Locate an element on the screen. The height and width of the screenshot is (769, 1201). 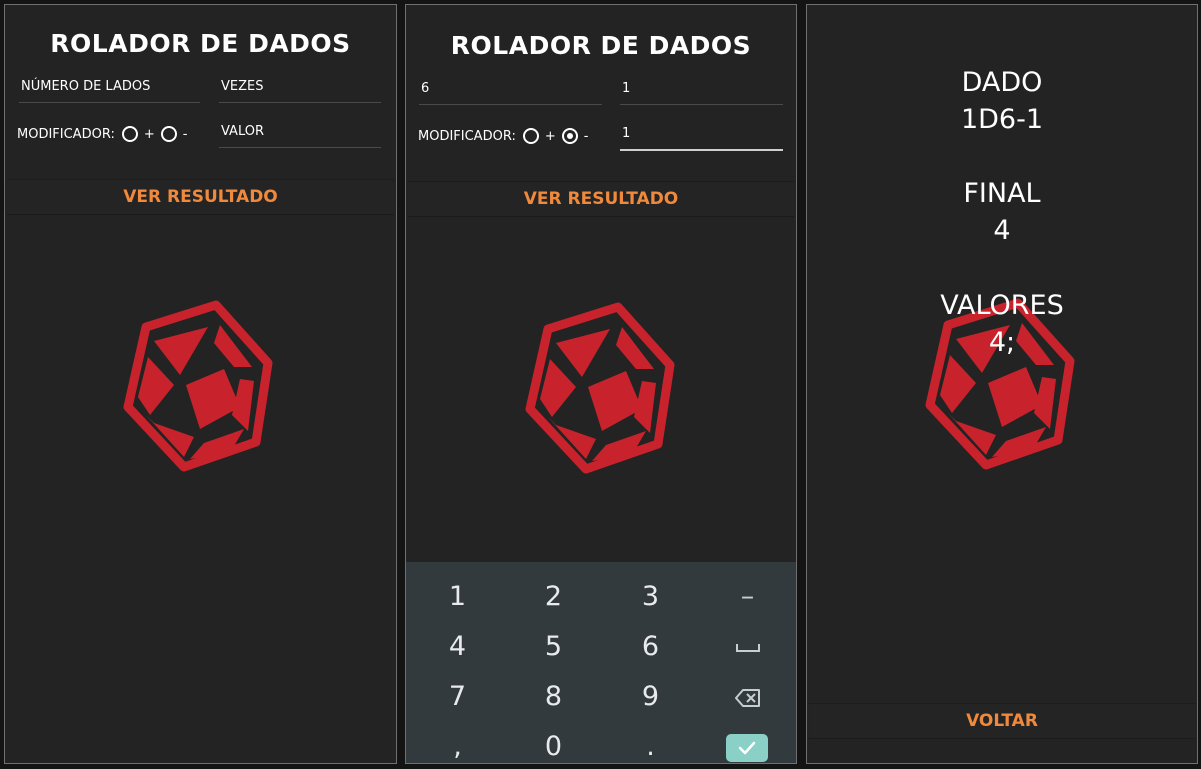
key-comma: , is located at coordinates (457, 742).